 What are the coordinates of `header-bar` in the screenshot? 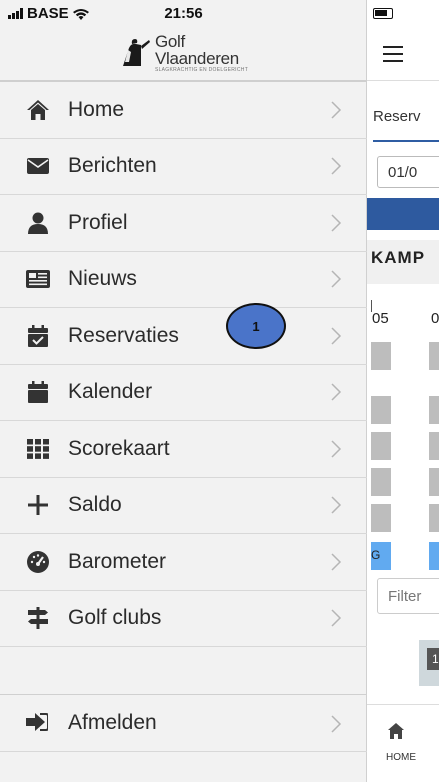 It's located at (403, 214).